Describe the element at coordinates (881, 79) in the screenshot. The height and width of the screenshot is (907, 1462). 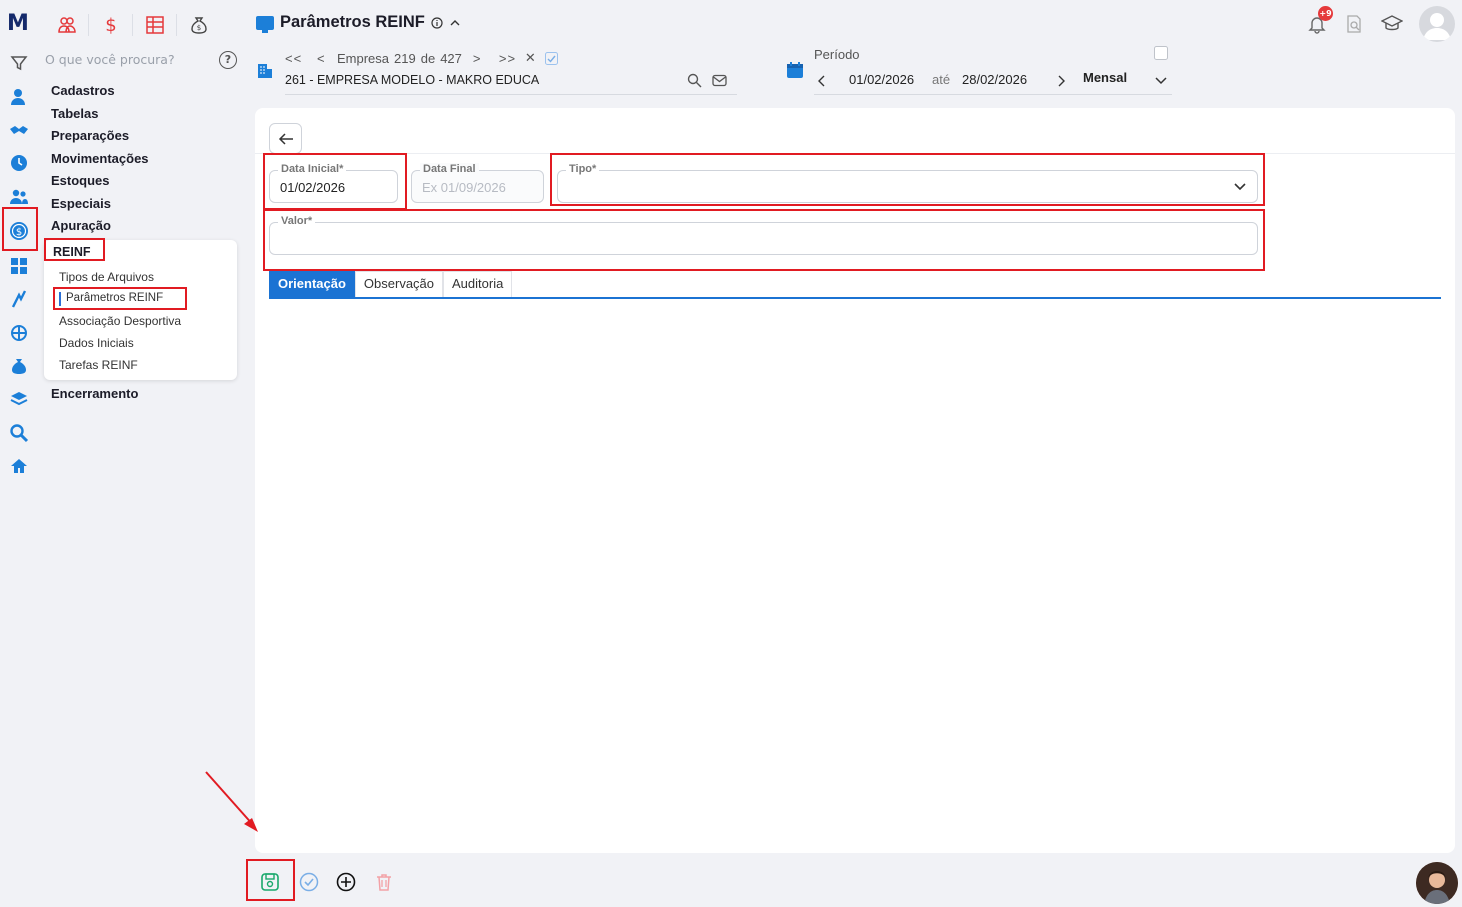
I see `periodo-start: 01/02/2026` at that location.